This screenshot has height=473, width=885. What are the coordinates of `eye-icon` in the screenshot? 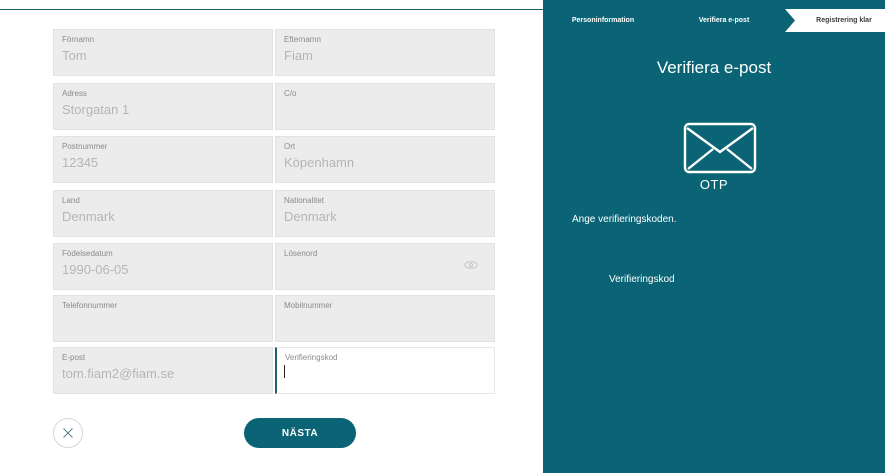 It's located at (471, 265).